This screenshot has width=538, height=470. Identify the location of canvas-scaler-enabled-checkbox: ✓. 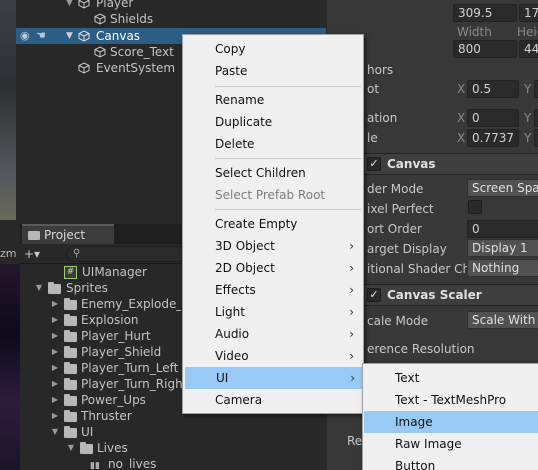
(374, 295).